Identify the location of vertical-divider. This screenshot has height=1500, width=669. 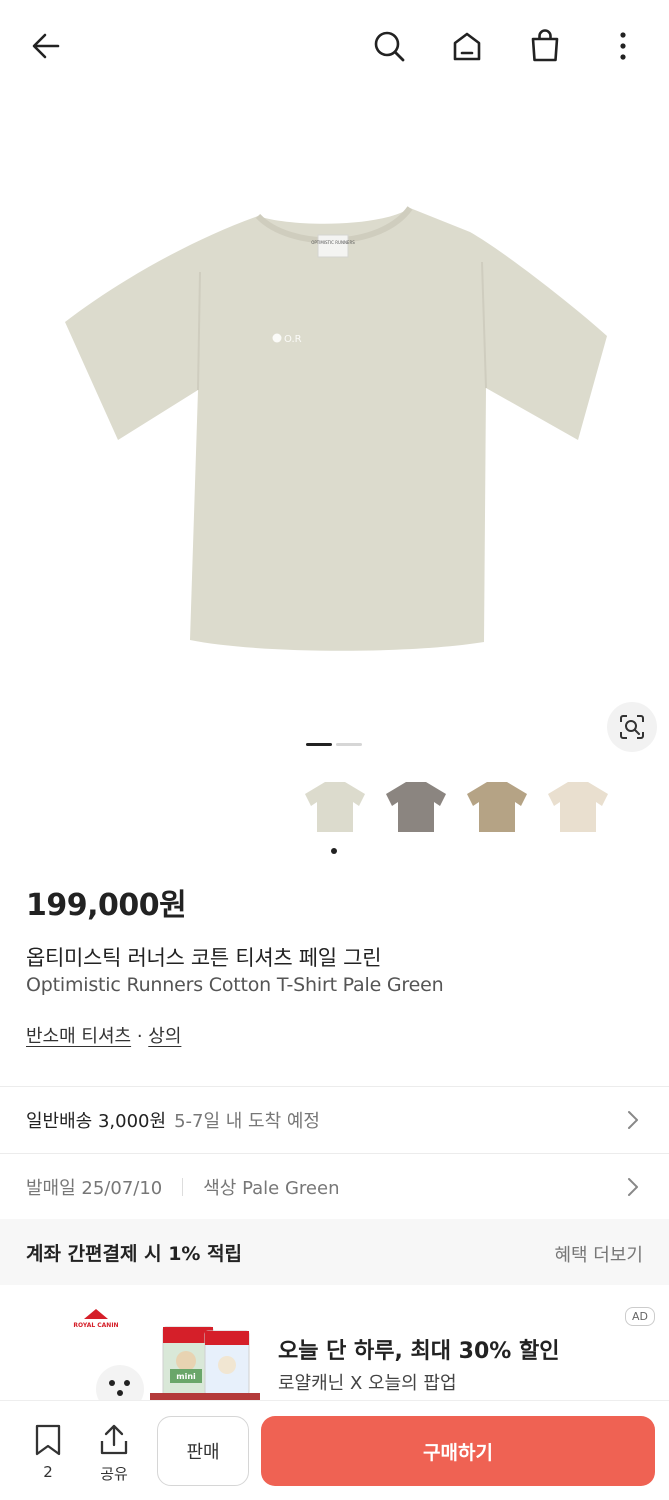
(183, 1187).